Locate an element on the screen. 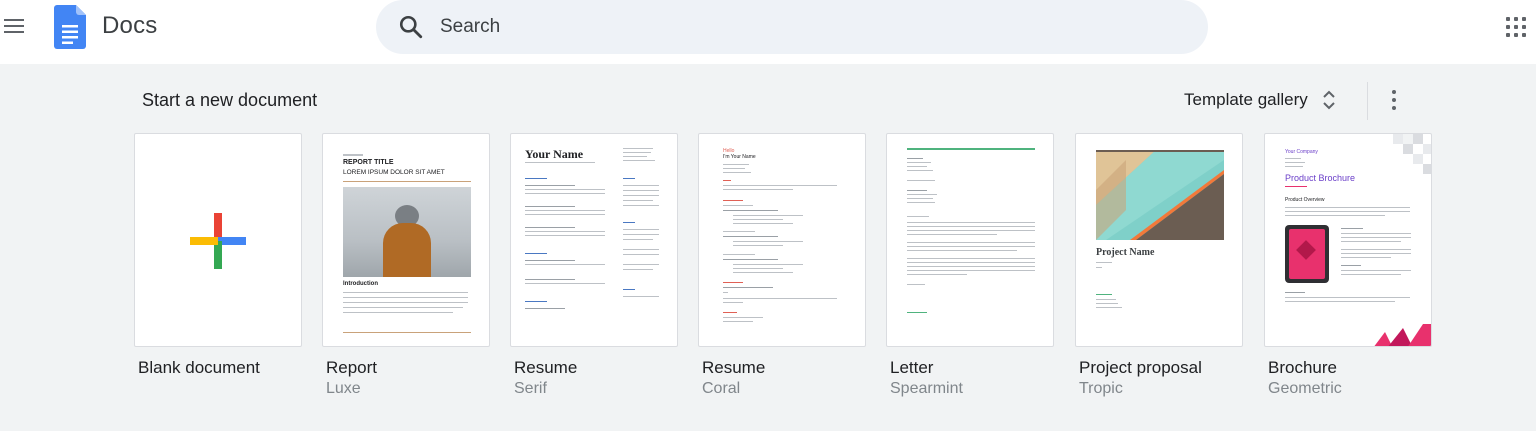 The image size is (1536, 431). search-input is located at coordinates (810, 27).